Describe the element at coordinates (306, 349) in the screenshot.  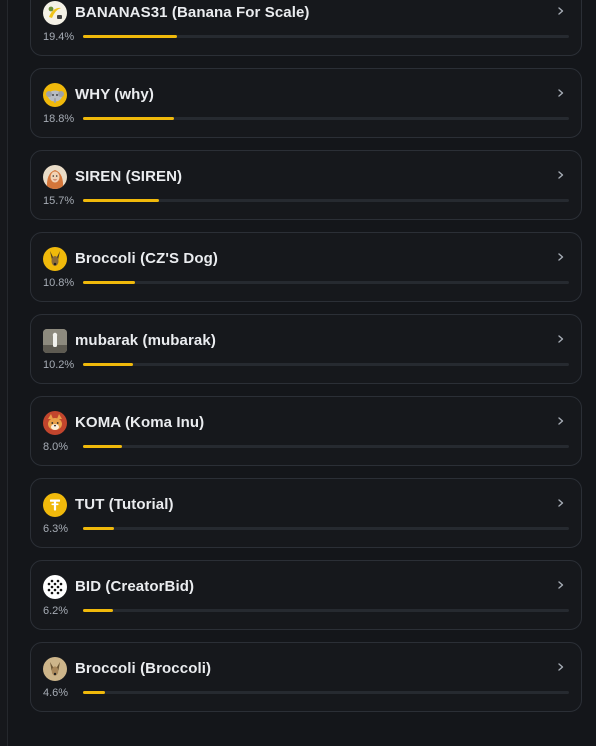
I see `token-card: mubarak (mubarak) 10.2%` at that location.